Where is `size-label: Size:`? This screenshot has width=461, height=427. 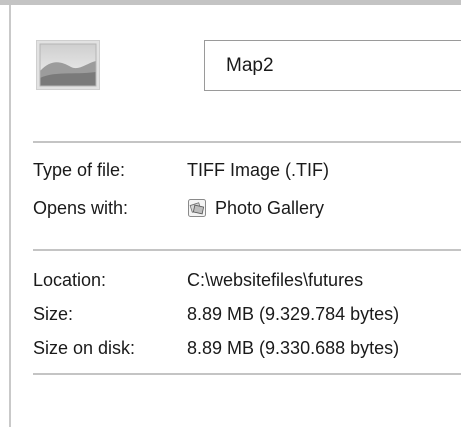
size-label: Size: is located at coordinates (53, 314).